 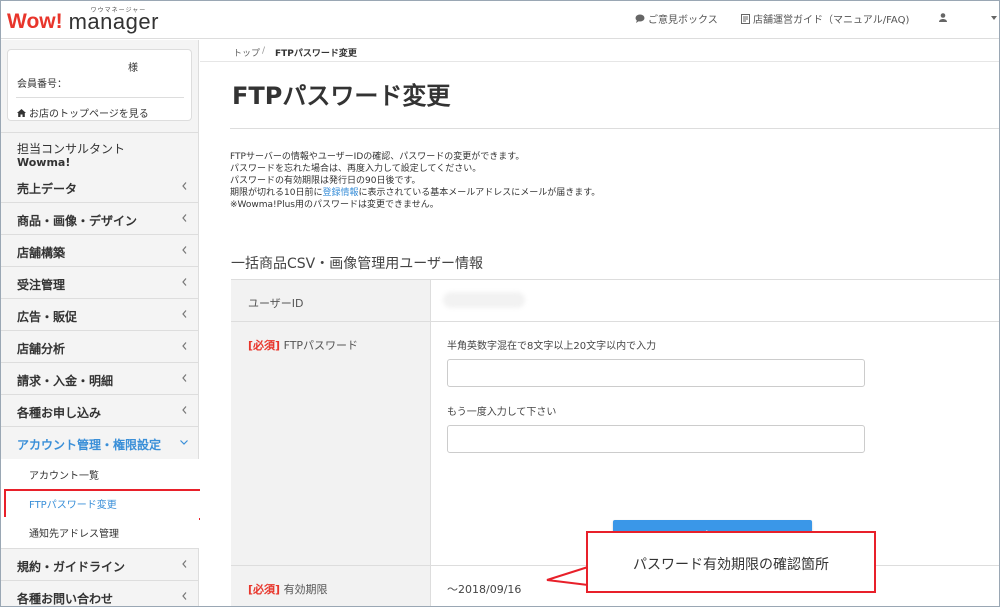 I want to click on password-hint: 半角英数字混在で8文字以上20文字以内で入力, so click(x=552, y=346).